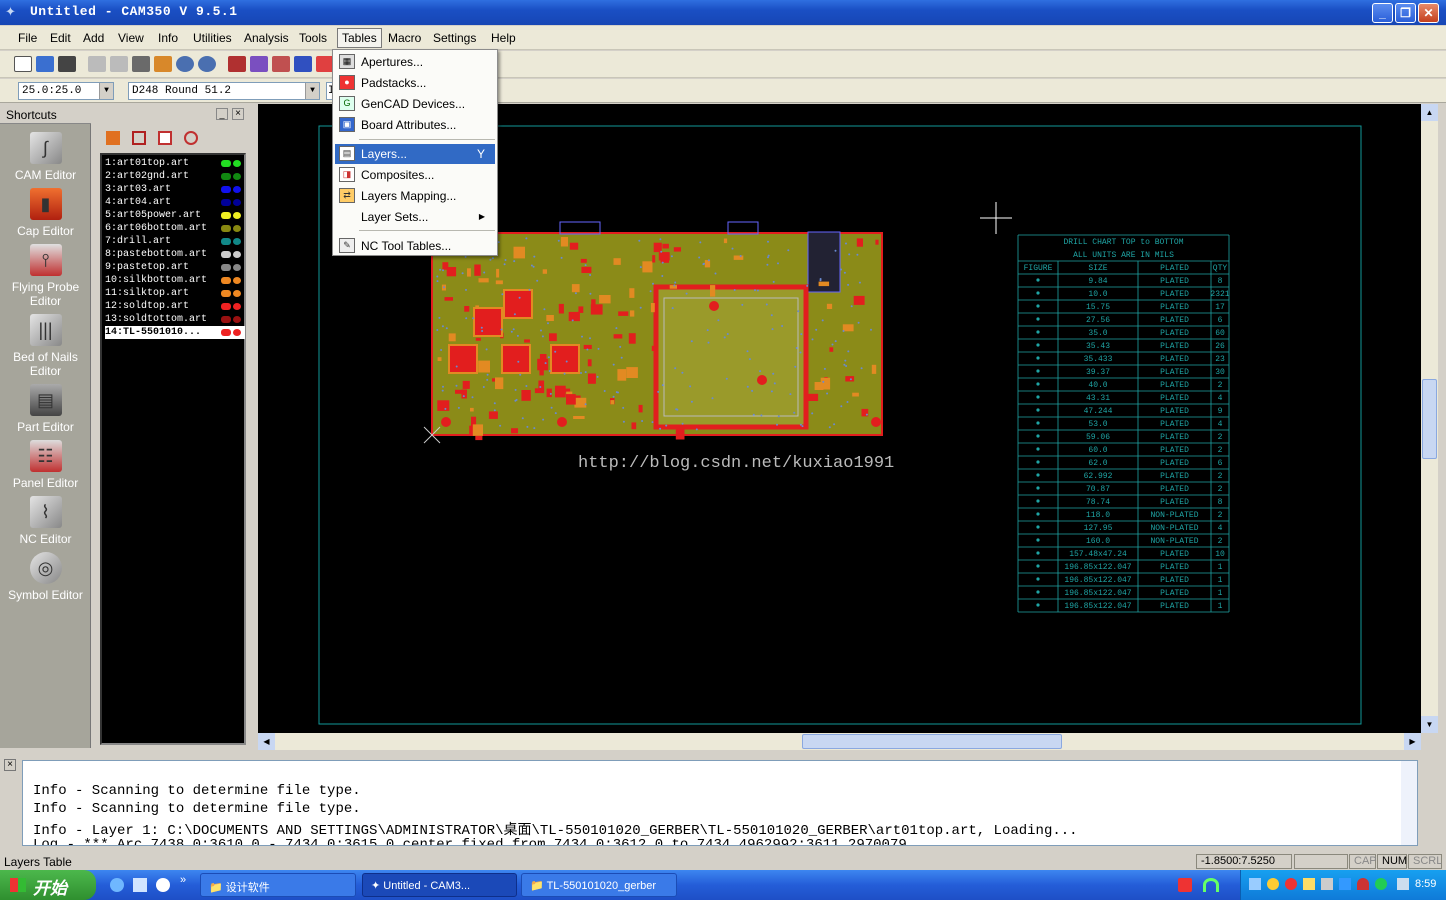  I want to click on layer-row: 2:art02gnd.art, so click(175, 176).